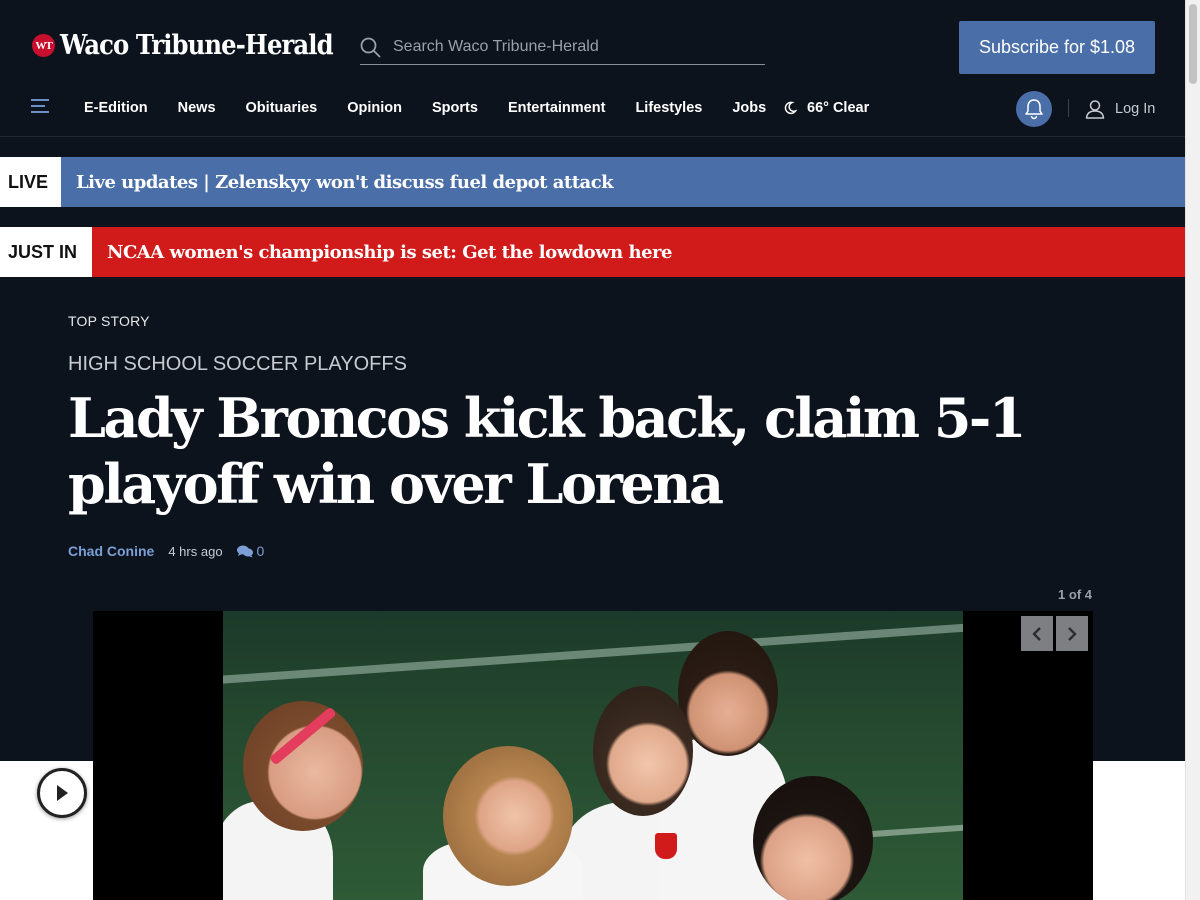  I want to click on section-label: TOP STORY, so click(109, 321).